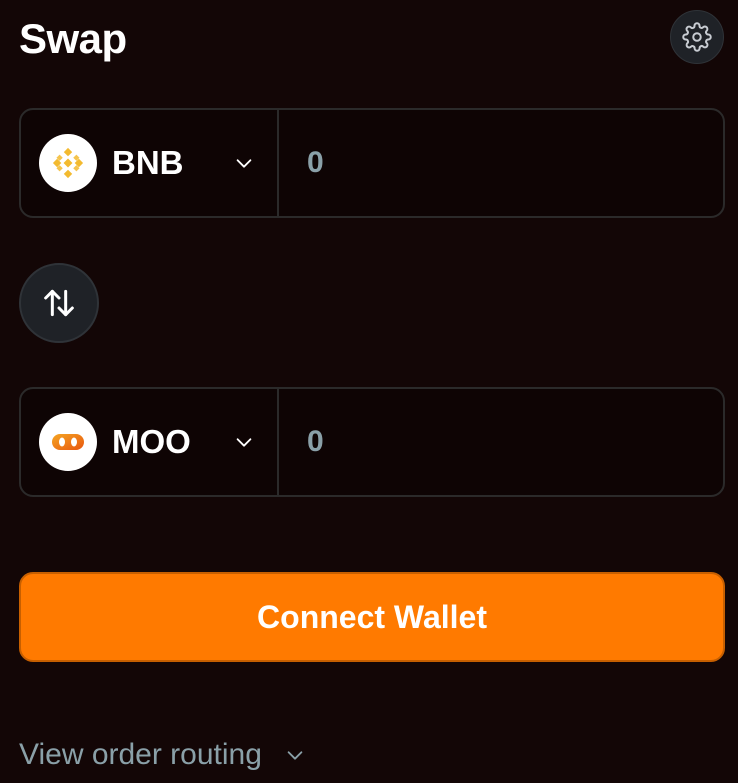 This screenshot has height=783, width=738. I want to click on view-order-routing-toggle: View order routing, so click(162, 755).